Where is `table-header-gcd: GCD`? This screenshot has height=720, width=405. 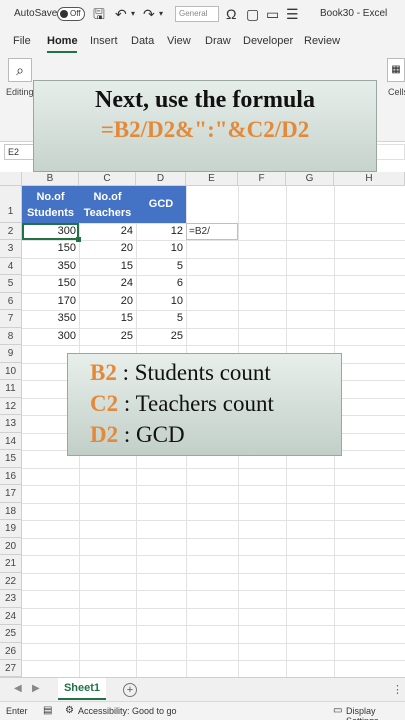
table-header-gcd: GCD is located at coordinates (161, 204).